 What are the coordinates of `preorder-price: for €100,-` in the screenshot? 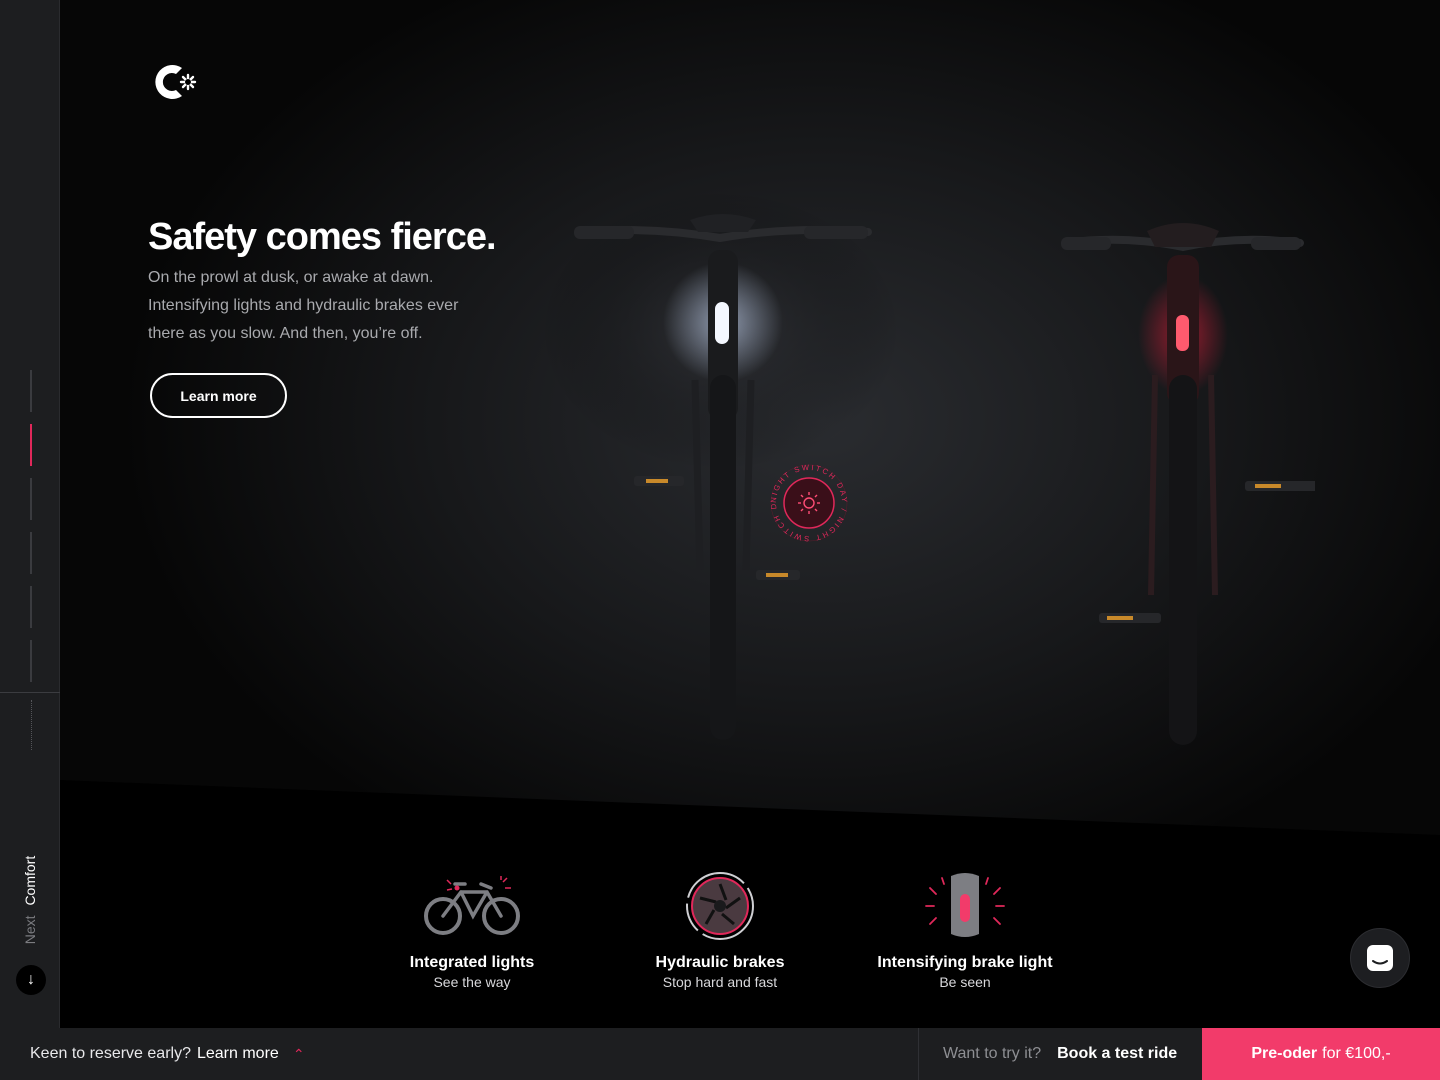 It's located at (1356, 1053).